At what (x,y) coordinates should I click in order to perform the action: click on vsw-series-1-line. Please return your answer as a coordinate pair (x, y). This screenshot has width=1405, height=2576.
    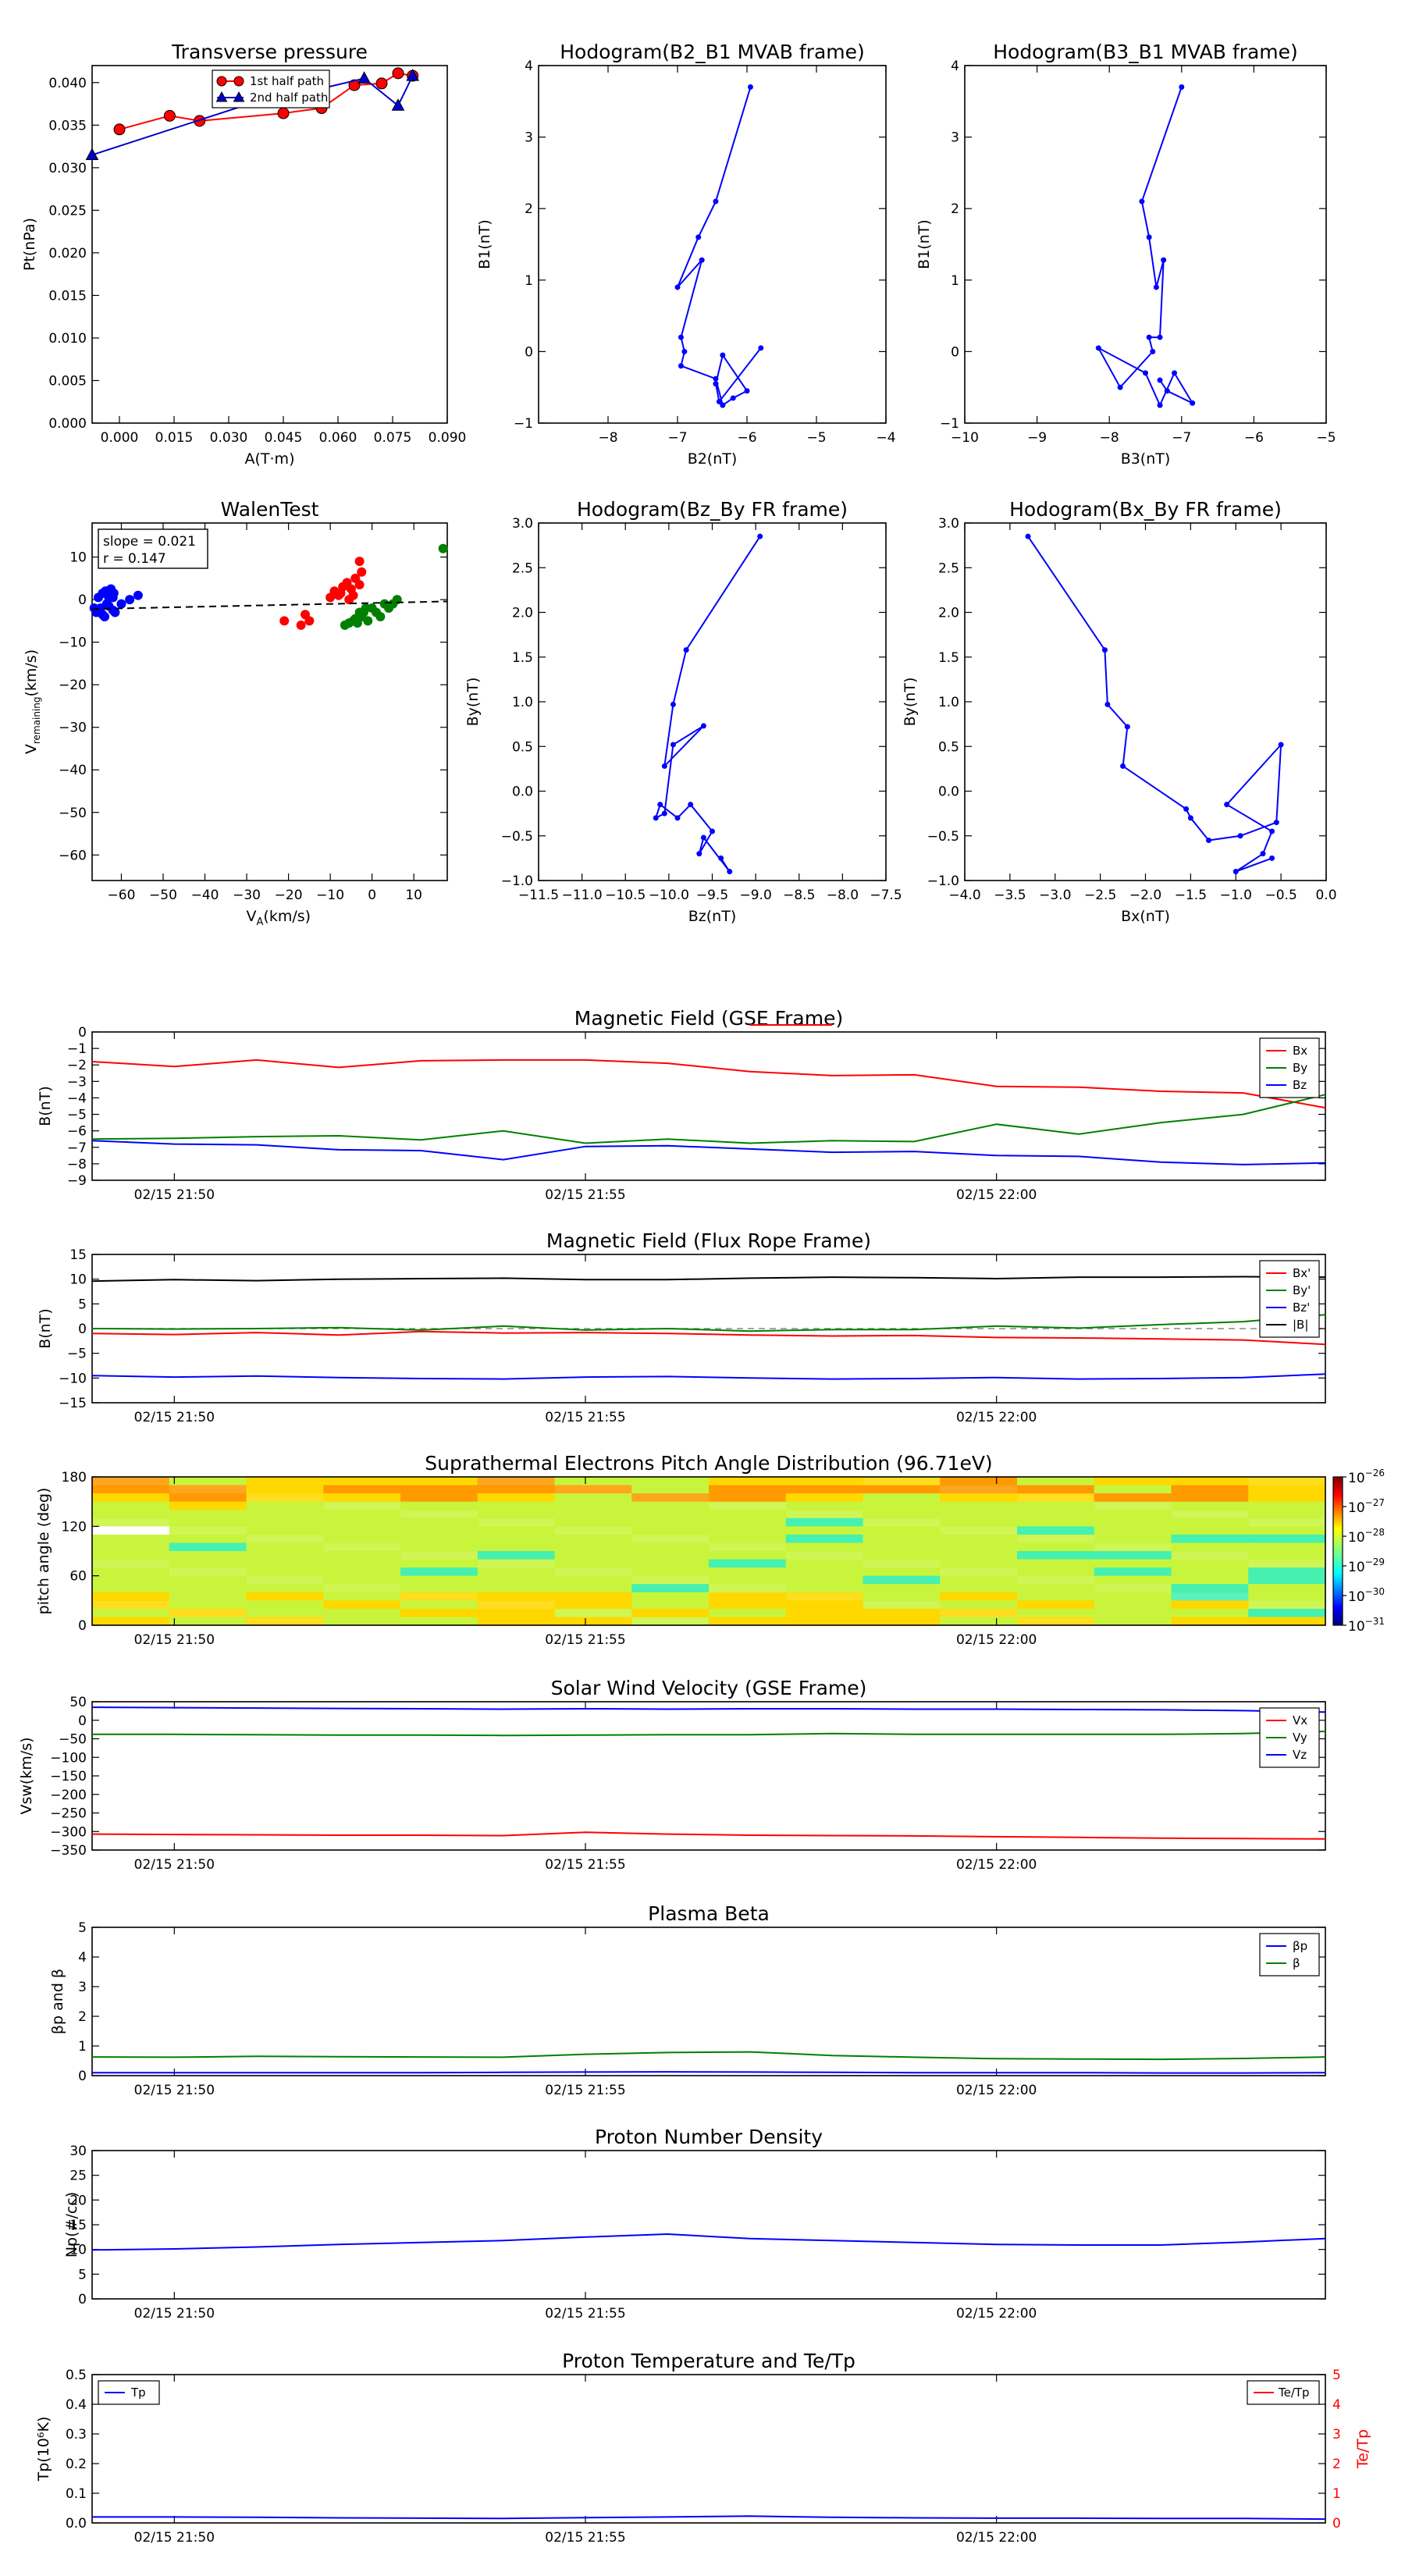
    Looking at the image, I should click on (709, 1734).